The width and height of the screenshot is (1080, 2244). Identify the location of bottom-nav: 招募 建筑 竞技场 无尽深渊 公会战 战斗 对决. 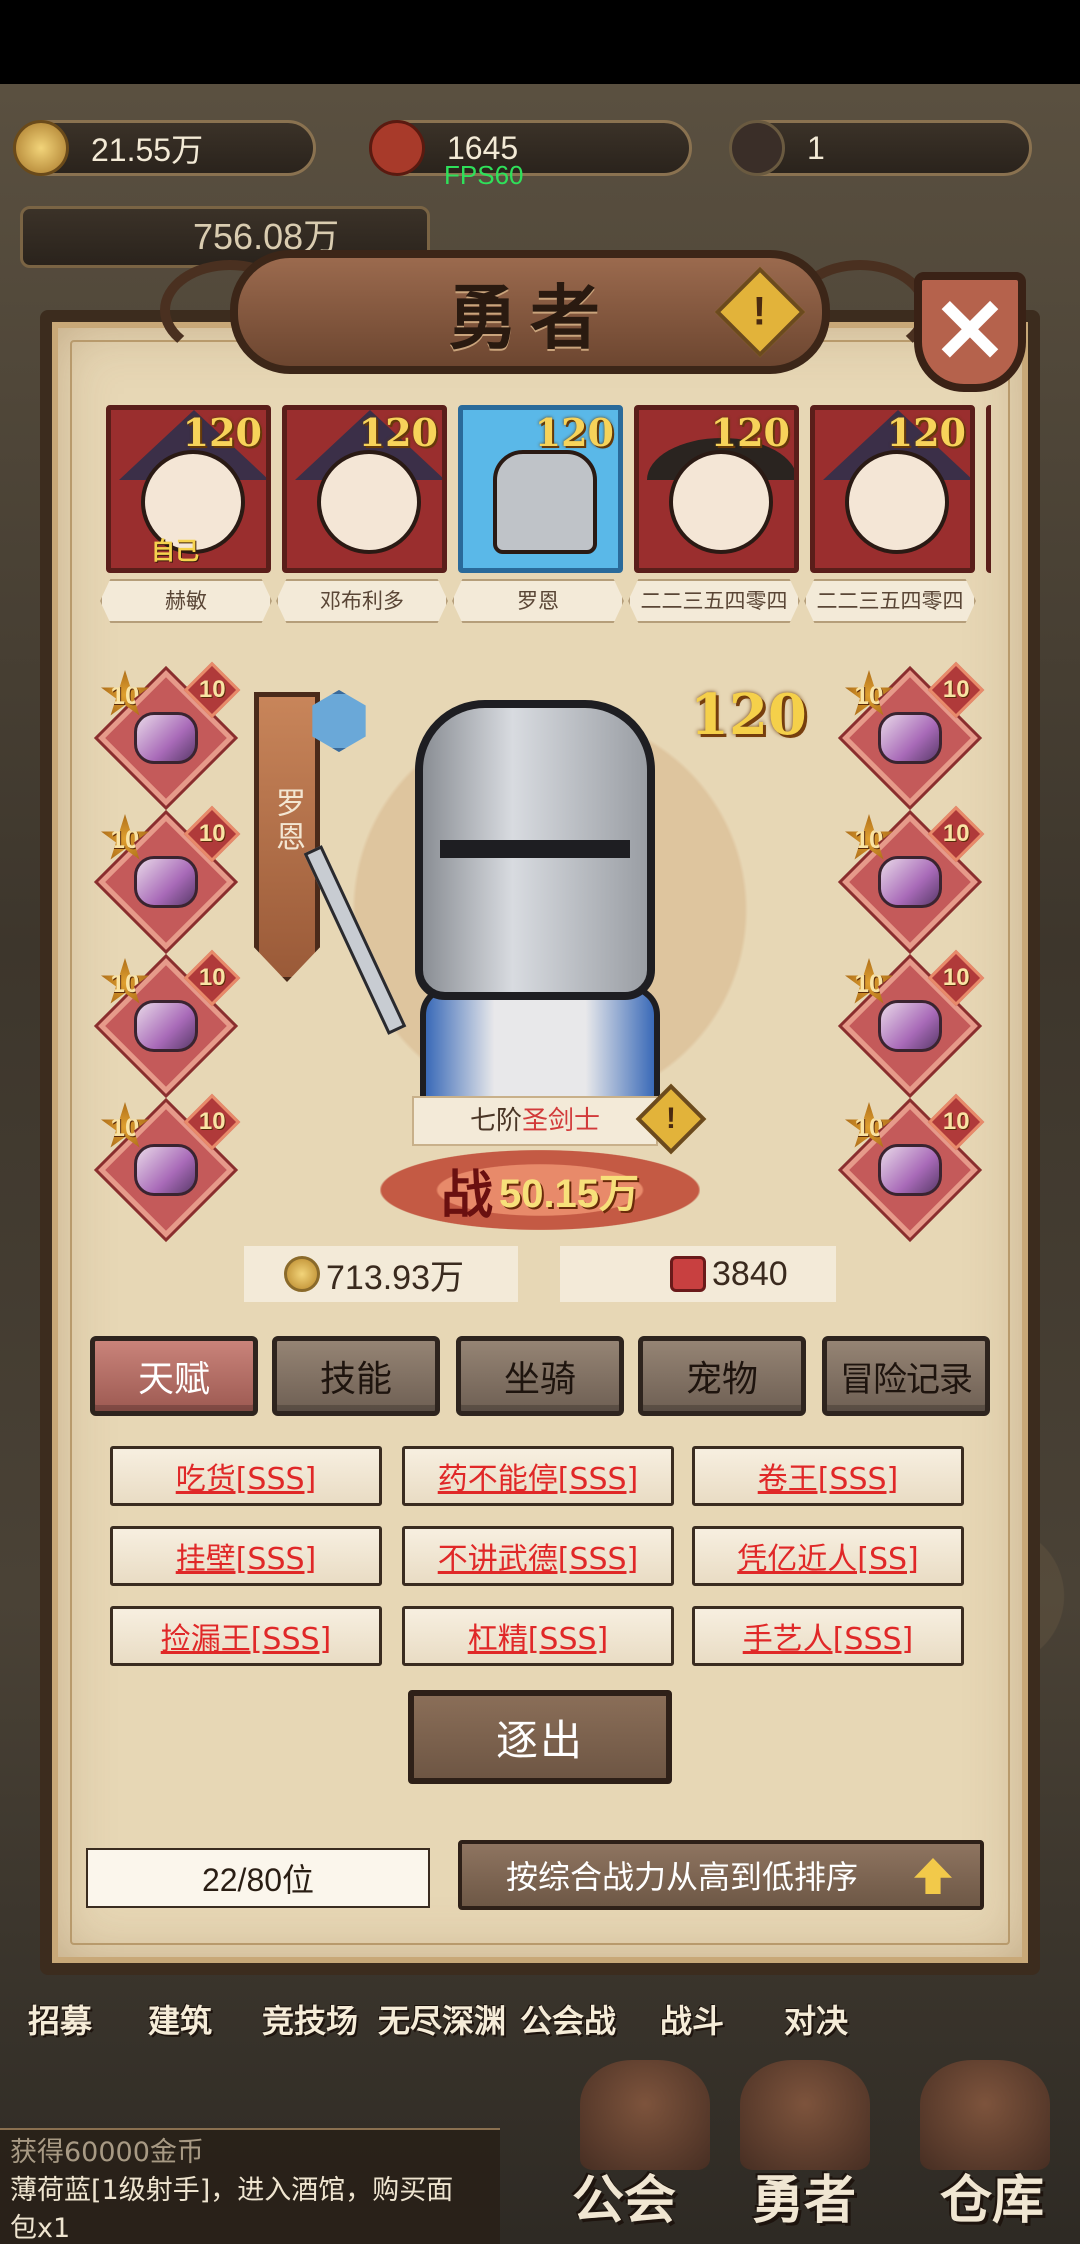
(540, 2026).